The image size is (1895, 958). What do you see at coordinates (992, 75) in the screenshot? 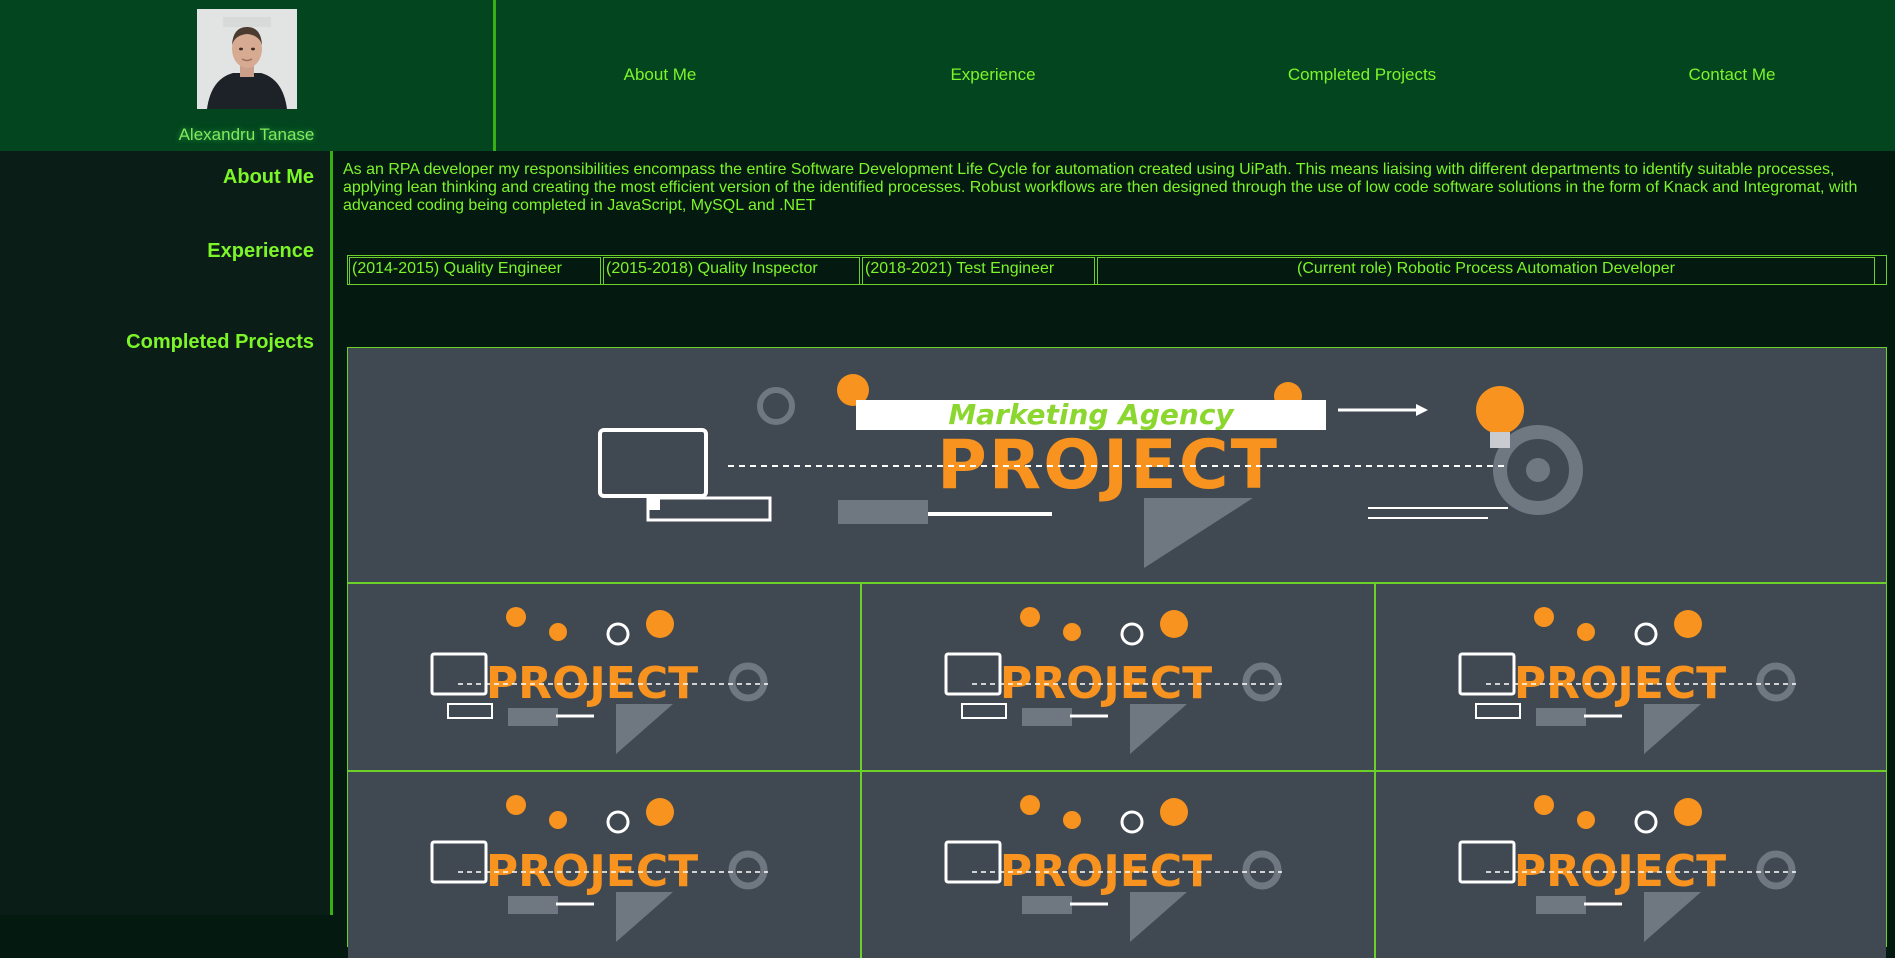
I see `nav-link-experience: Experience` at bounding box center [992, 75].